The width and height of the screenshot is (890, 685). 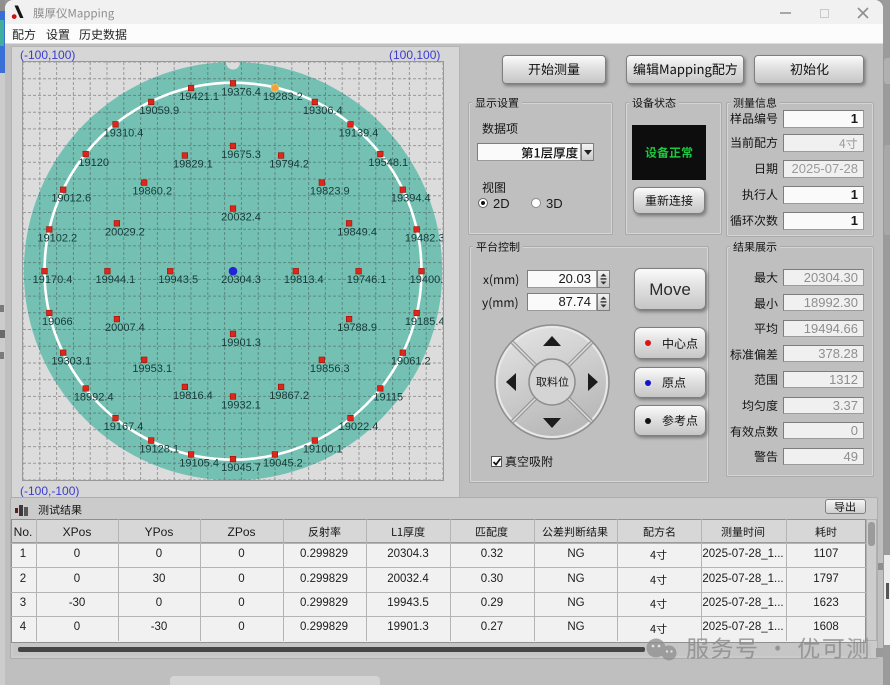 What do you see at coordinates (357, 328) in the screenshot?
I see `svg-text: 19788.9` at bounding box center [357, 328].